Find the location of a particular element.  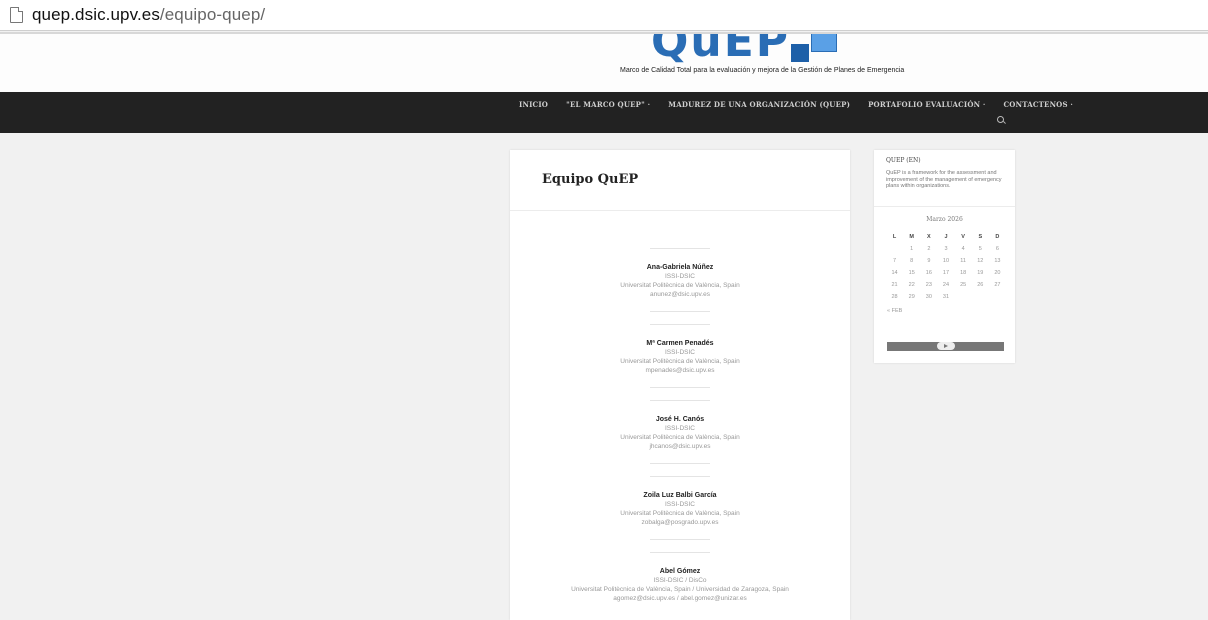

calendar-day: 2 is located at coordinates (929, 249).